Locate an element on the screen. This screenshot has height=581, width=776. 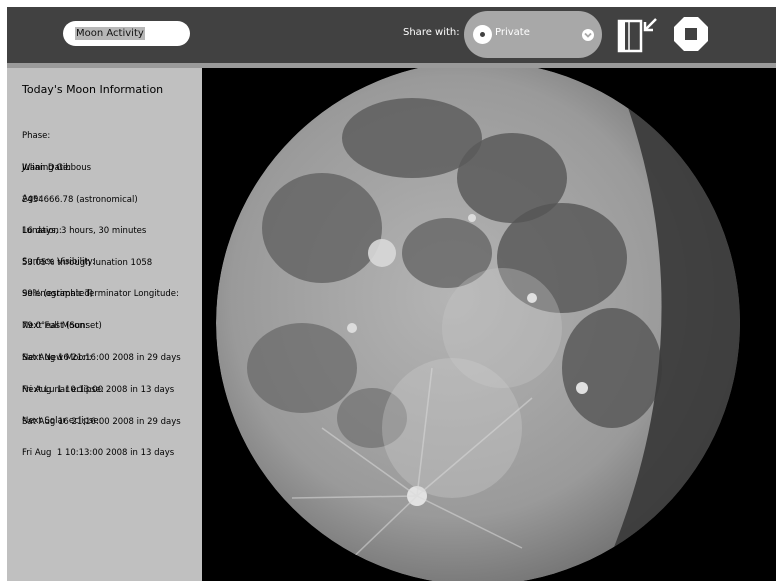
share-with-label: Share with: is located at coordinates (431, 32).